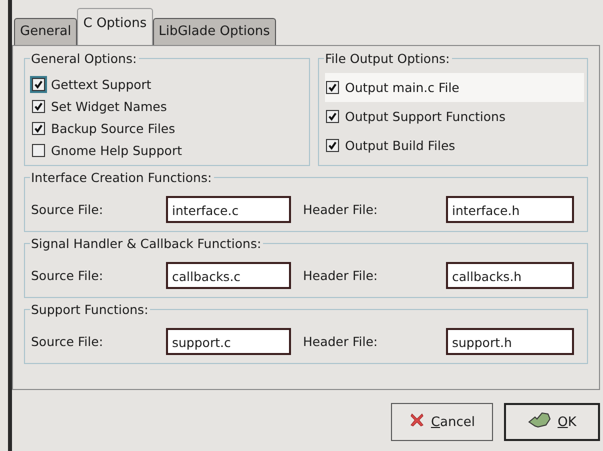 Image resolution: width=603 pixels, height=451 pixels. What do you see at coordinates (116, 150) in the screenshot?
I see `checkbox-label: Gnome Help Support` at bounding box center [116, 150].